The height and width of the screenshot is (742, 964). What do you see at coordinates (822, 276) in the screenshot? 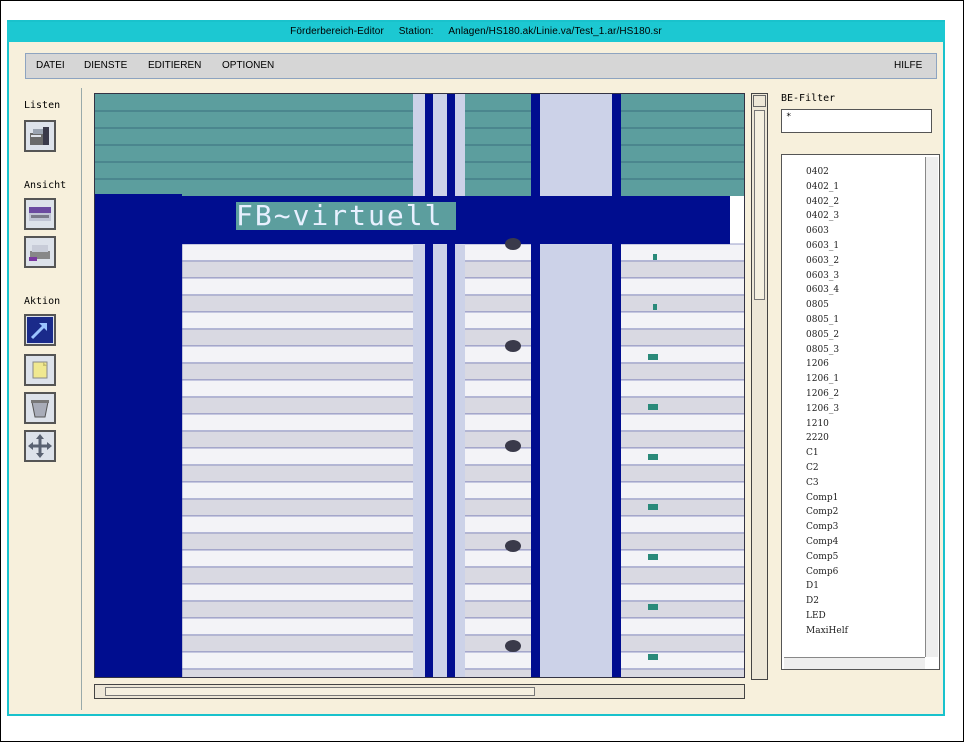
I see `be-list-item: 0603_3` at bounding box center [822, 276].